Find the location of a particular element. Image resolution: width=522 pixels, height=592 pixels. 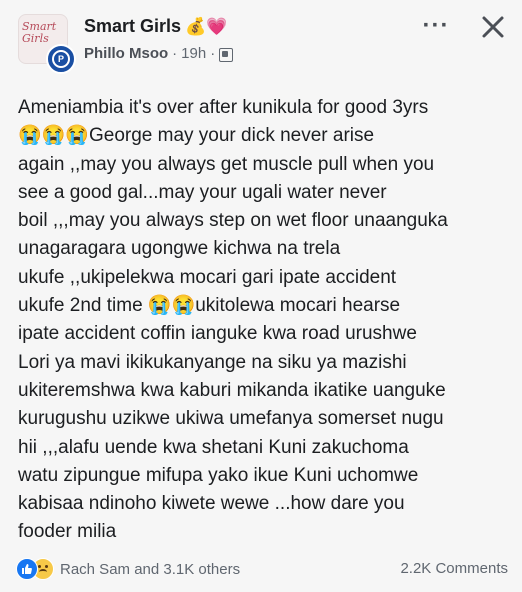

group-name-emojis: 💰💗 is located at coordinates (206, 26).